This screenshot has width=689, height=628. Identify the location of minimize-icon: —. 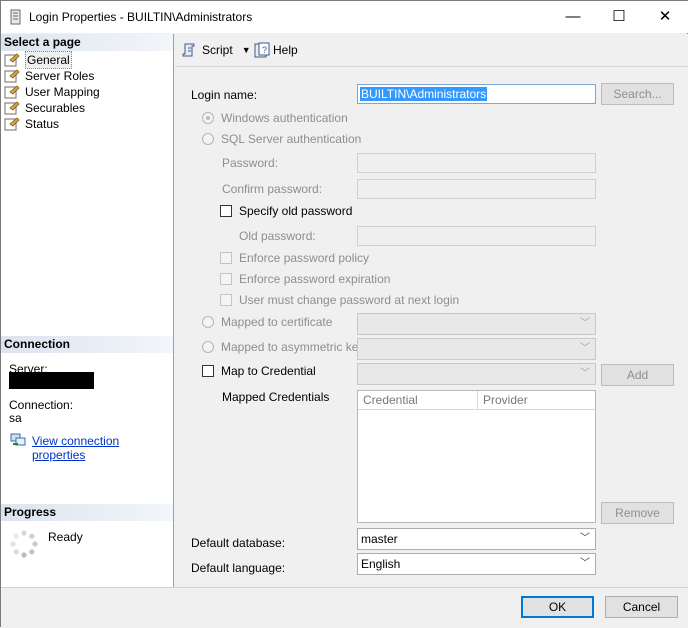
(573, 16).